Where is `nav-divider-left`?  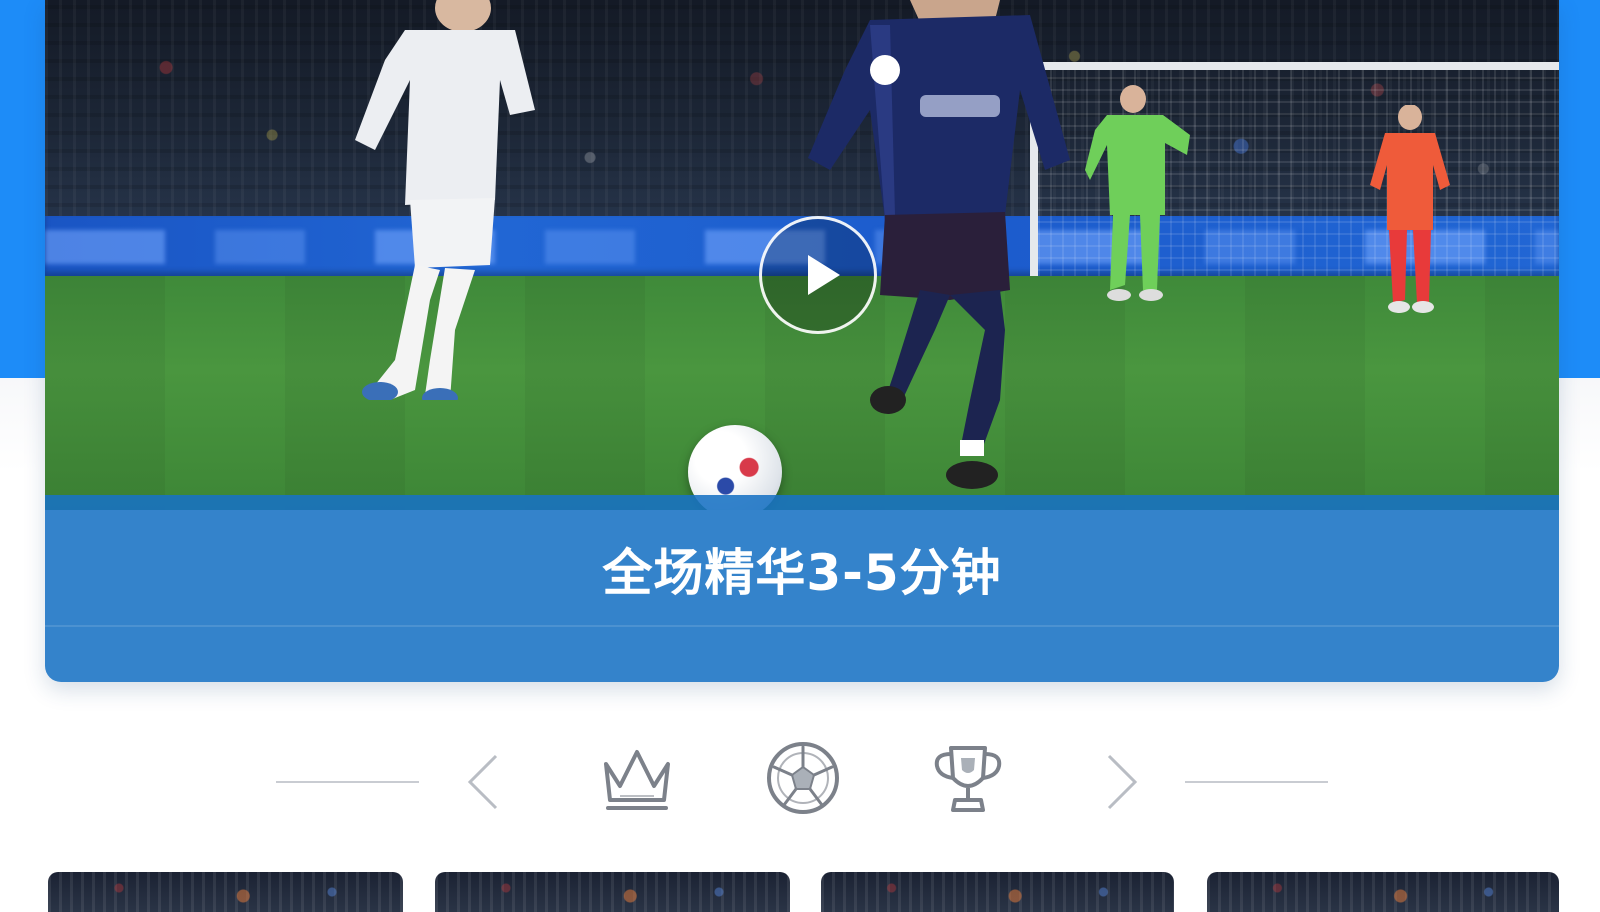 nav-divider-left is located at coordinates (347, 782).